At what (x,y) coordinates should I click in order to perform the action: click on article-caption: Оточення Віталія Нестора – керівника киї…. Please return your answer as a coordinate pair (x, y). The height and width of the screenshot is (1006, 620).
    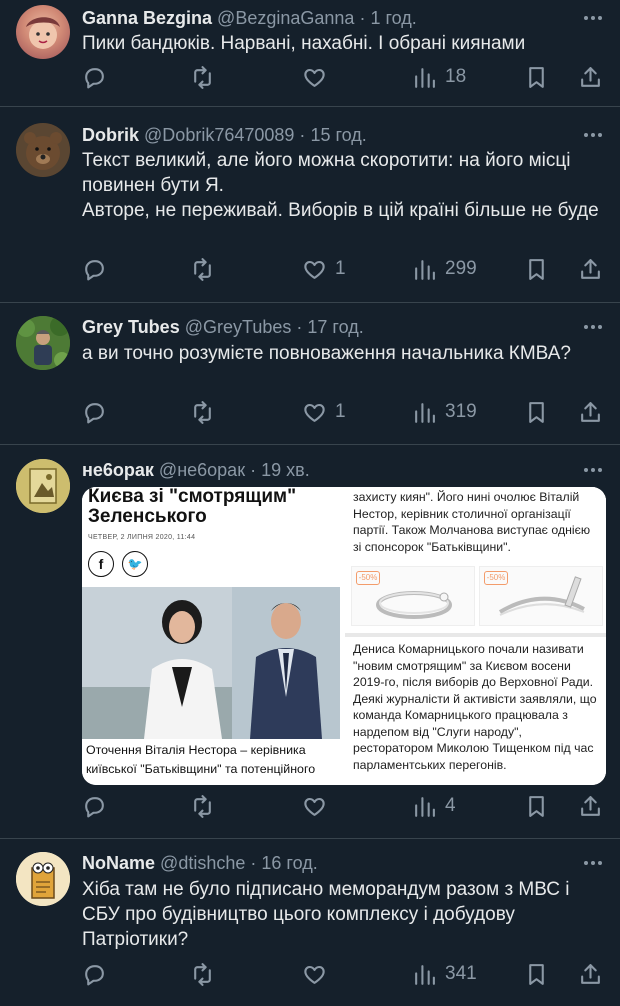
    Looking at the image, I should click on (201, 759).